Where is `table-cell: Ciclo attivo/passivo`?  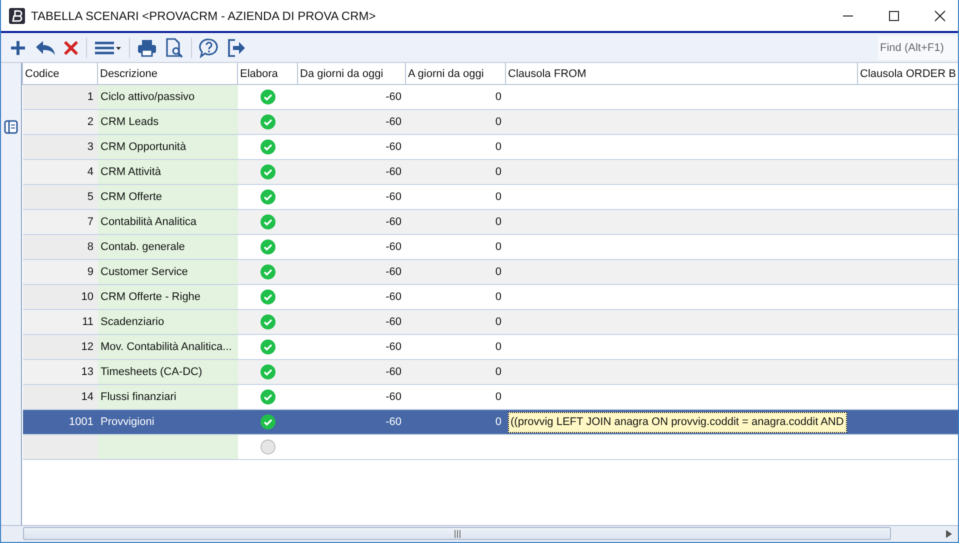
table-cell: Ciclo attivo/passivo is located at coordinates (147, 97).